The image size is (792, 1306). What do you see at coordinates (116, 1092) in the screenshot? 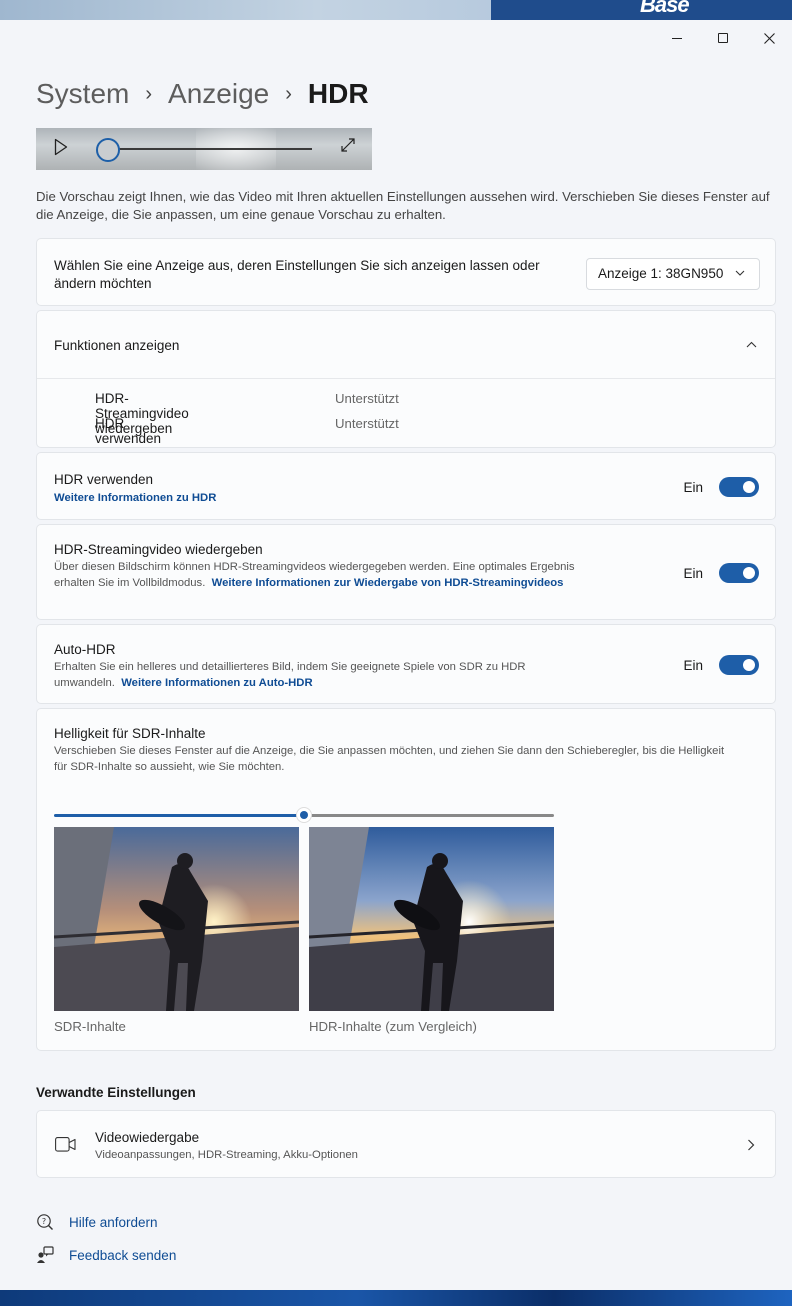
I see `related-settings-heading: Verwandte Einstellungen` at bounding box center [116, 1092].